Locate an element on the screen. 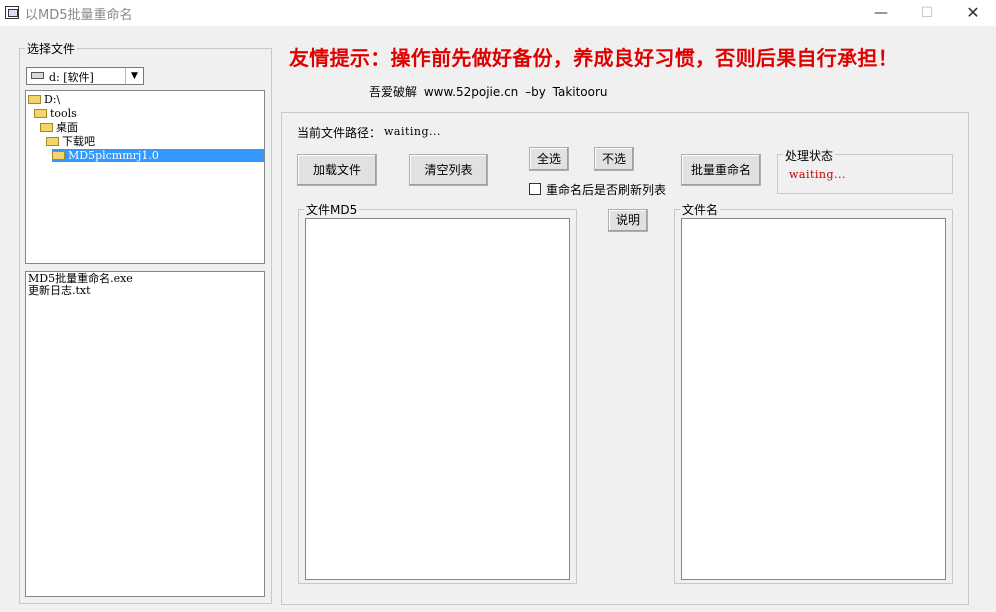 The image size is (996, 612). tree-item: tools is located at coordinates (55, 113).